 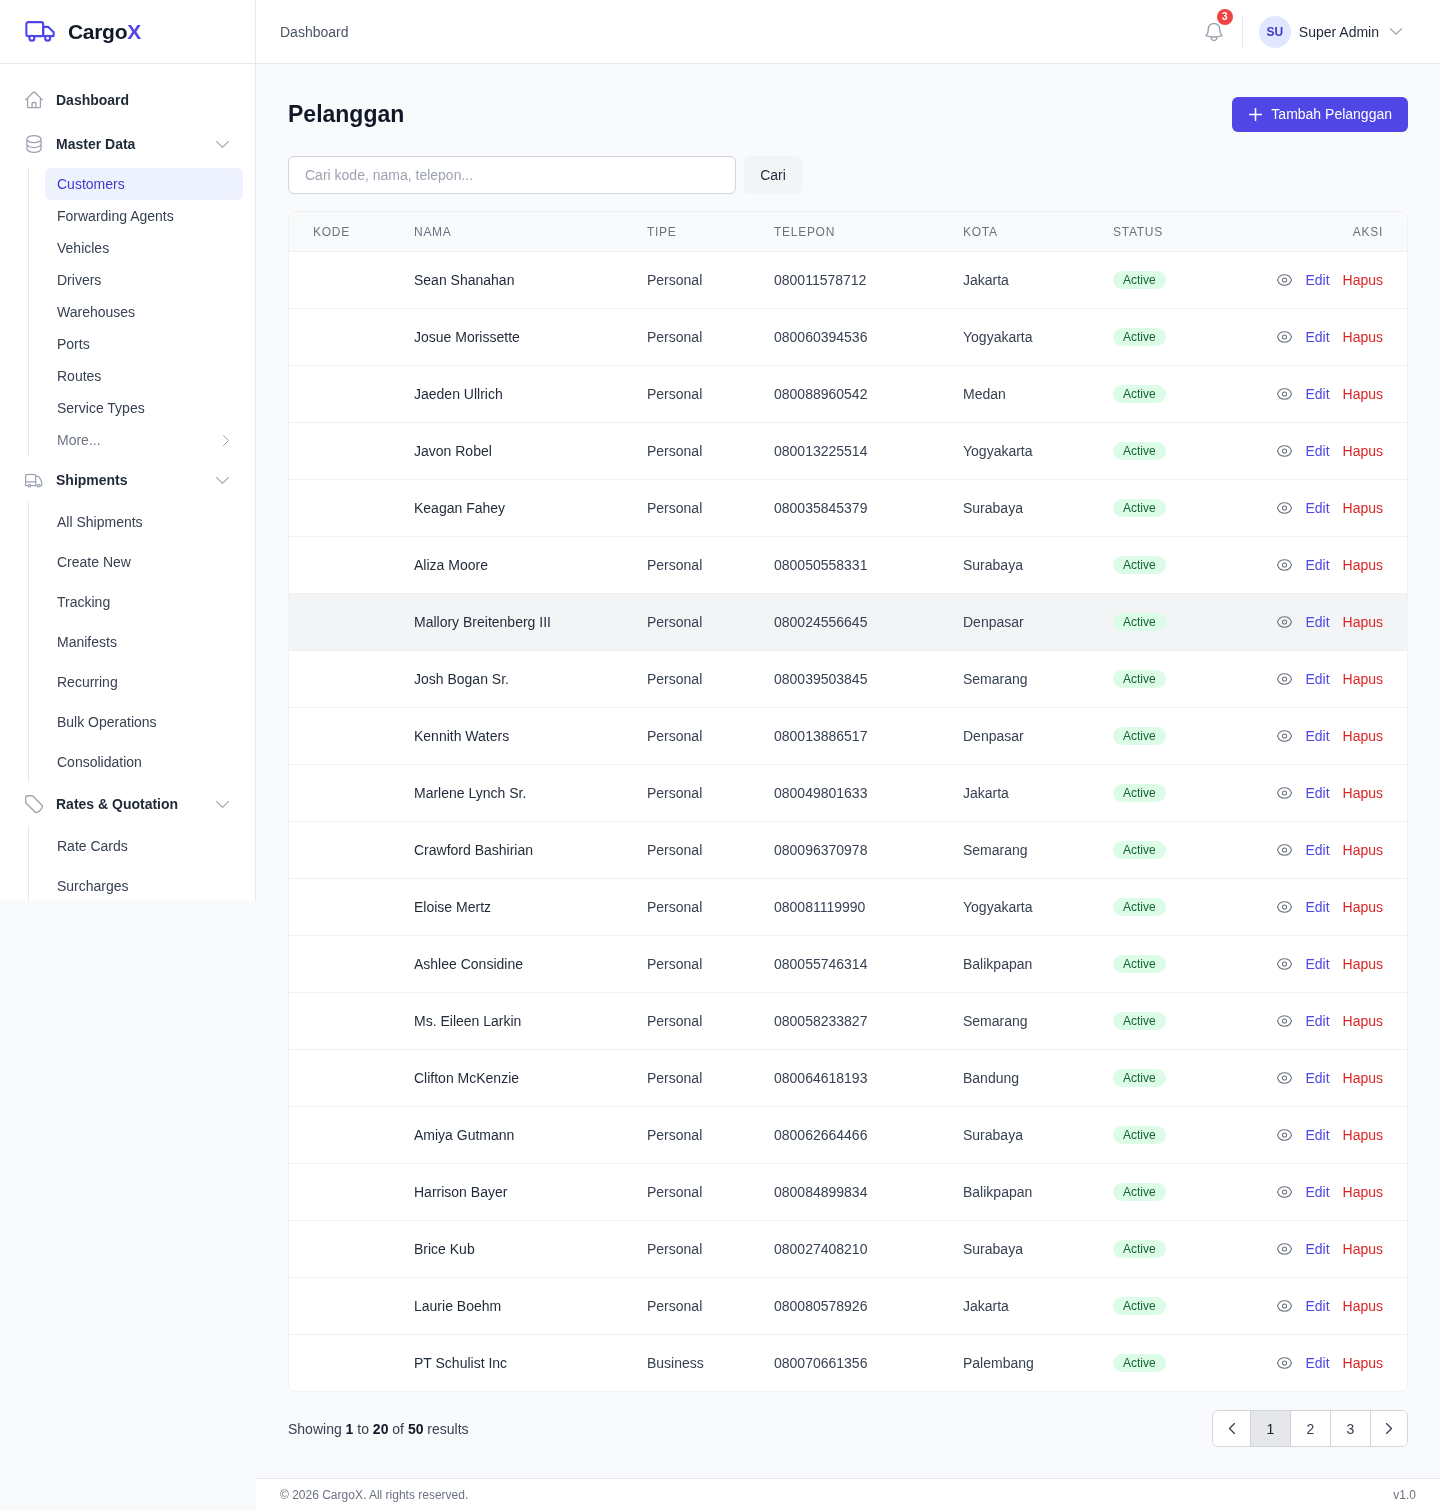 What do you see at coordinates (127, 100) in the screenshot?
I see `sidebar-item: Dashboard` at bounding box center [127, 100].